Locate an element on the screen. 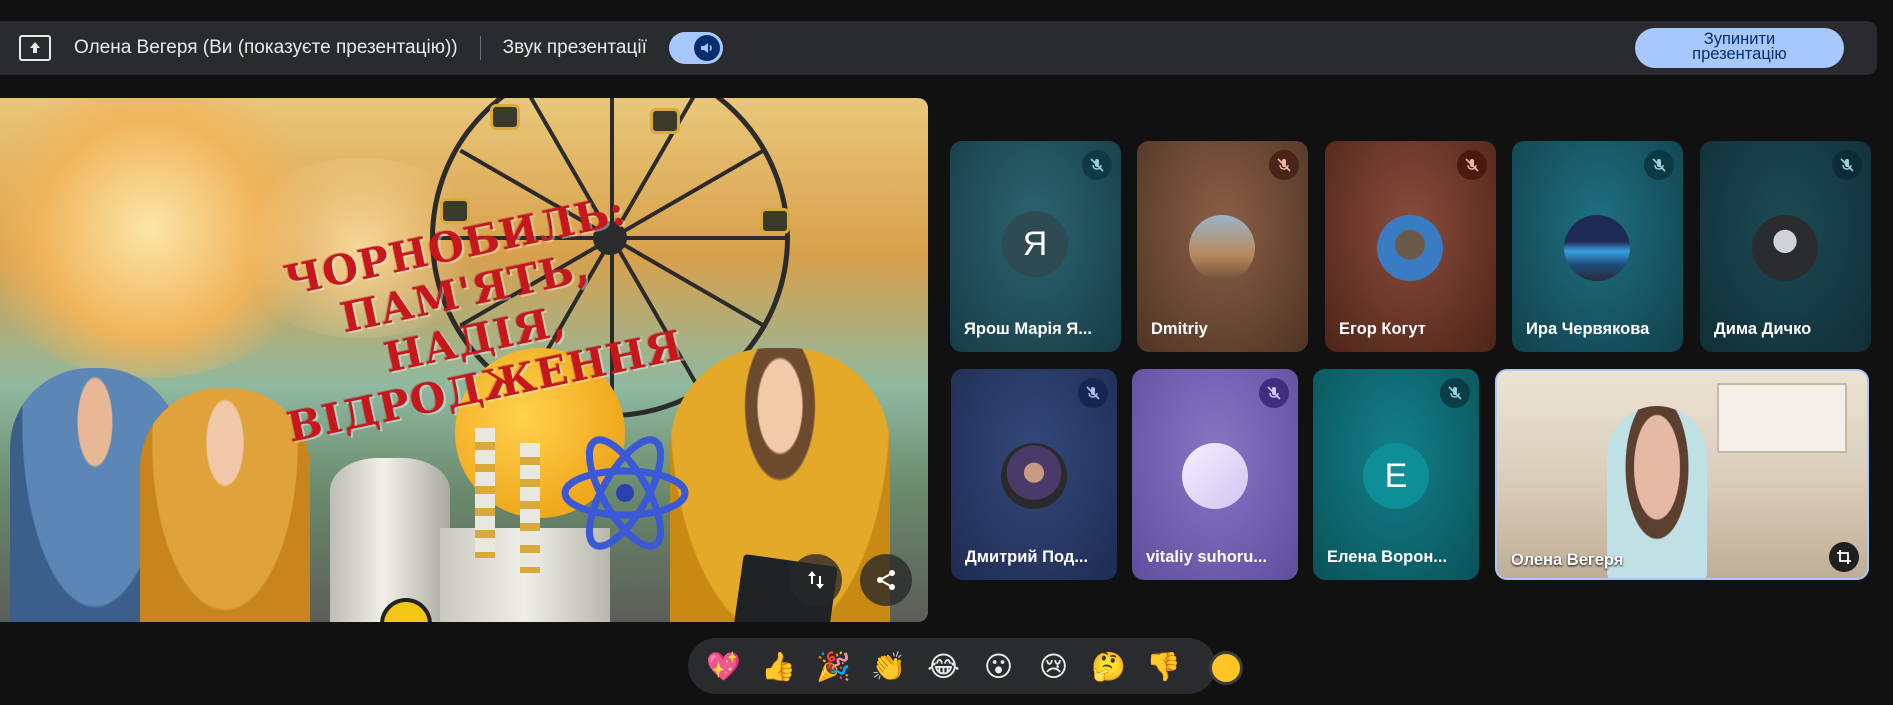 This screenshot has width=1893, height=705. participant-tile: Дима Дичко is located at coordinates (1785, 246).